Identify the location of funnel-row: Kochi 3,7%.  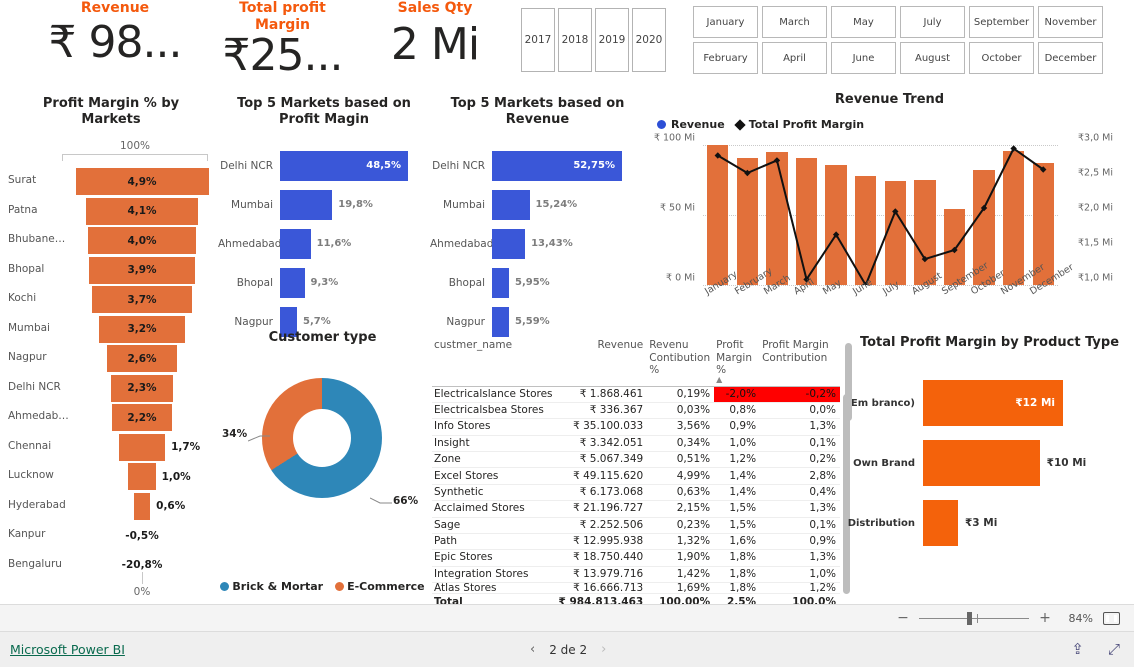
(111, 301).